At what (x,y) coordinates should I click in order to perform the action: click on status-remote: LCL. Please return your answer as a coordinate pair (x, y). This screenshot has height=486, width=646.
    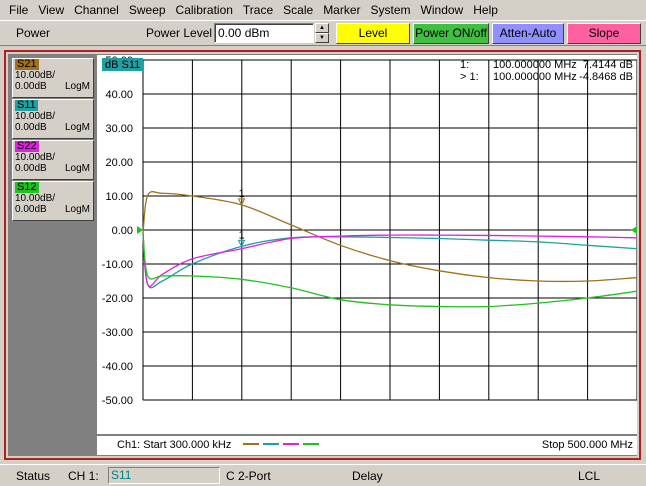
    Looking at the image, I should click on (589, 476).